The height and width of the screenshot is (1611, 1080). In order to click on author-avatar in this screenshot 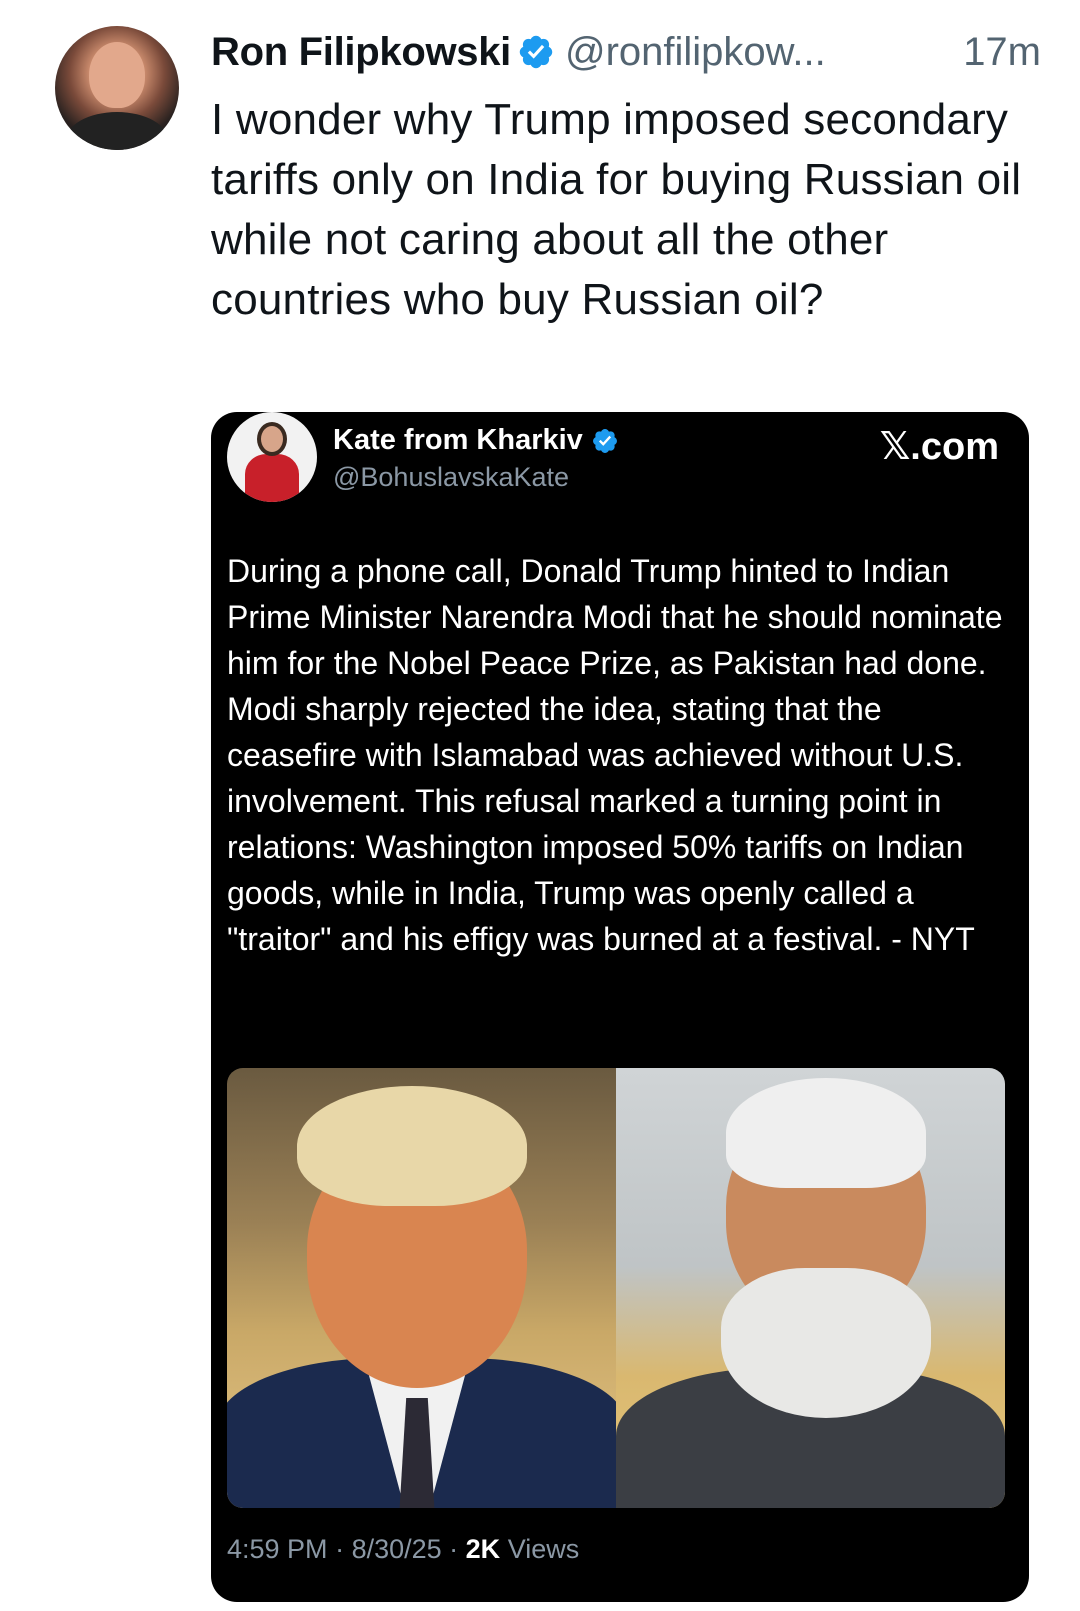, I will do `click(117, 88)`.